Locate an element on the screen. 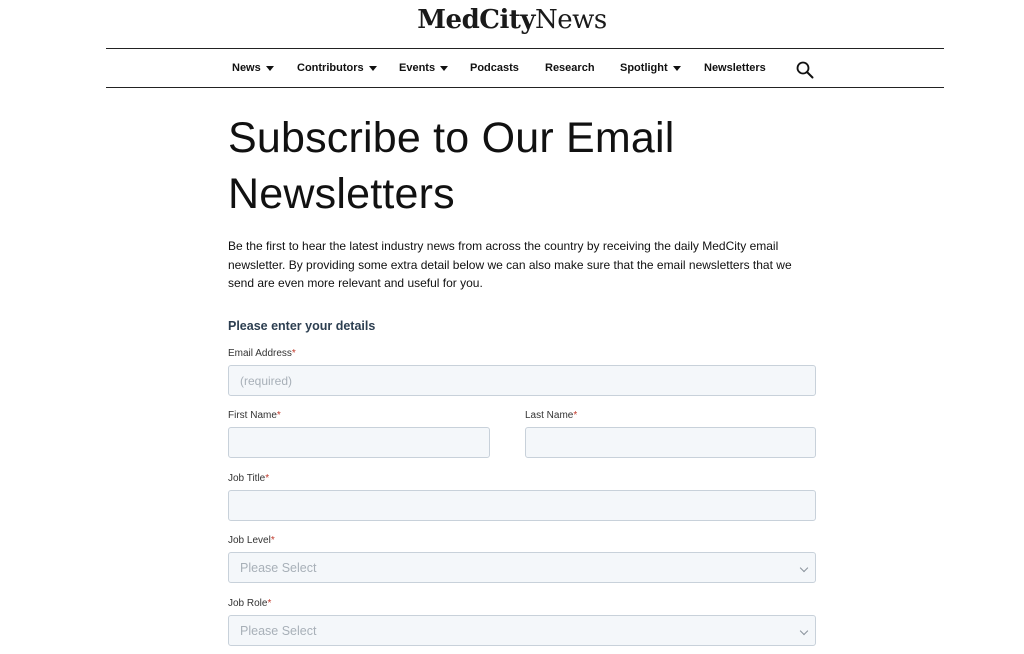 Image resolution: width=1024 pixels, height=654 pixels. last-name-label: Last Name* is located at coordinates (551, 415).